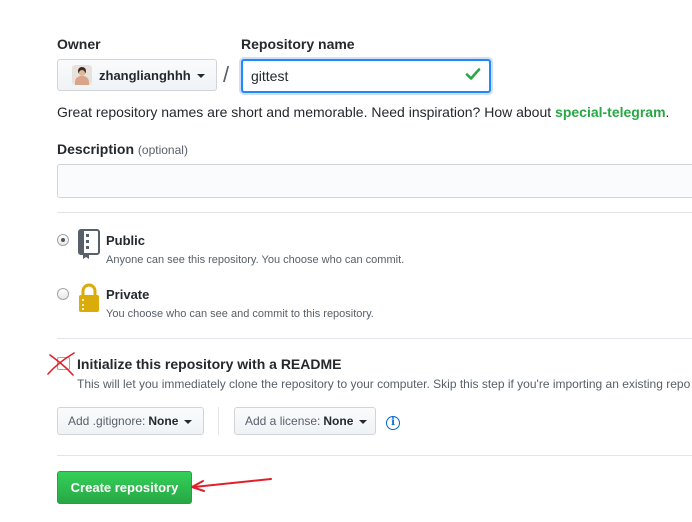 Image resolution: width=692 pixels, height=522 pixels. What do you see at coordinates (89, 297) in the screenshot?
I see `lock-icon` at bounding box center [89, 297].